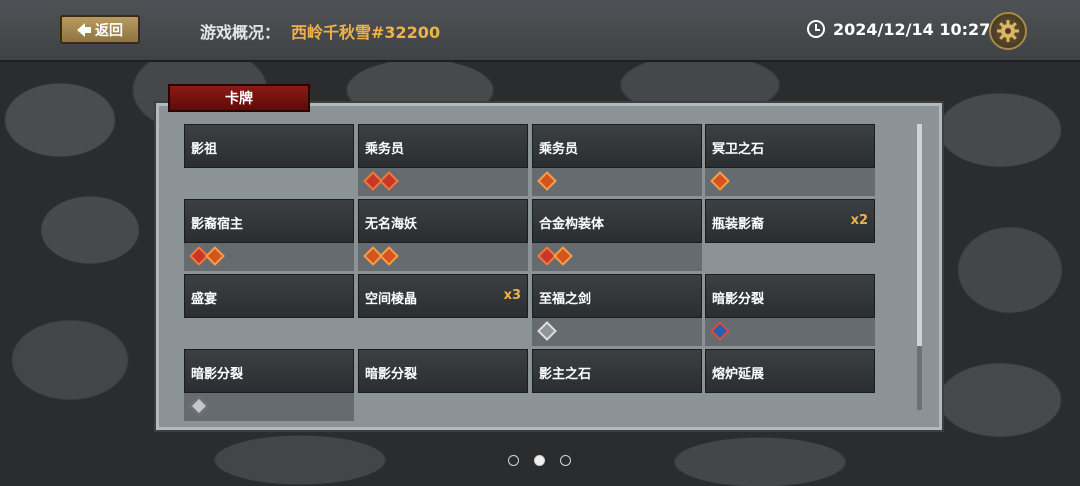  What do you see at coordinates (816, 29) in the screenshot?
I see `clock-icon` at bounding box center [816, 29].